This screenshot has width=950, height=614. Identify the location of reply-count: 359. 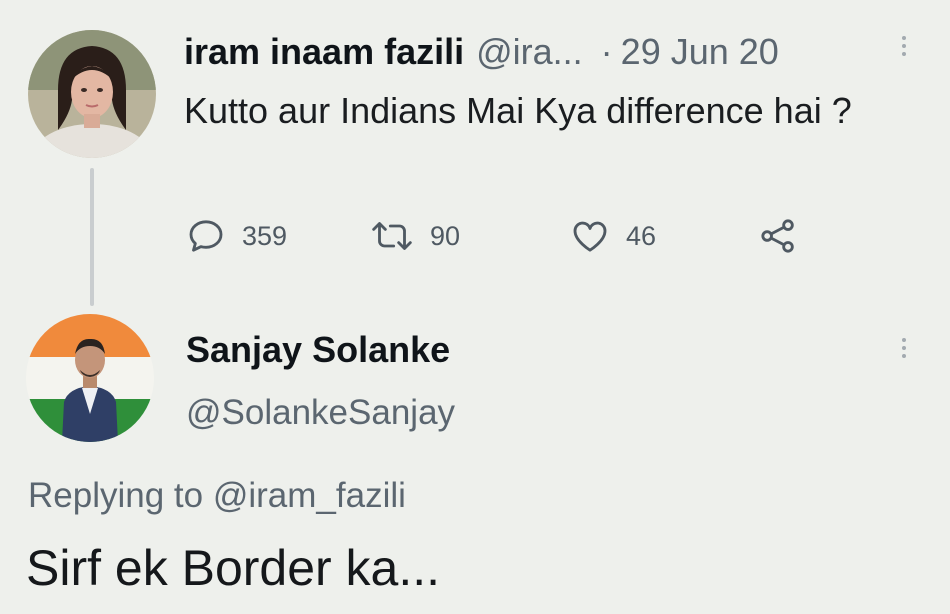
(265, 235).